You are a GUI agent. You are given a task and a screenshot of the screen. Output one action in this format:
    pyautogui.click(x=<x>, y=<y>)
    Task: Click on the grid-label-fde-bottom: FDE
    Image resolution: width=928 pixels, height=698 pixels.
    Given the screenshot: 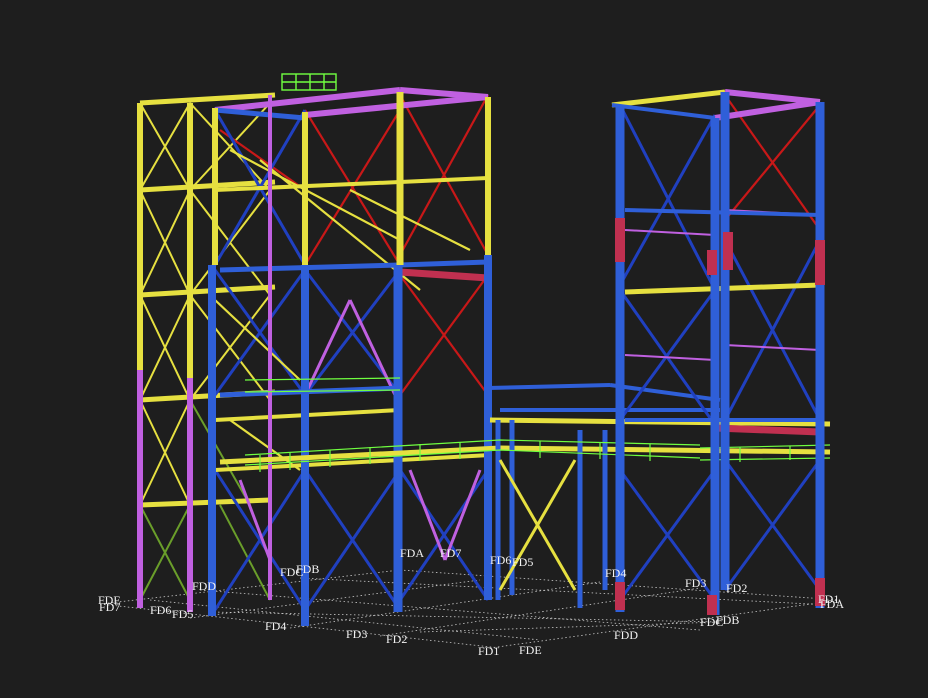 What is the action you would take?
    pyautogui.click(x=530, y=650)
    